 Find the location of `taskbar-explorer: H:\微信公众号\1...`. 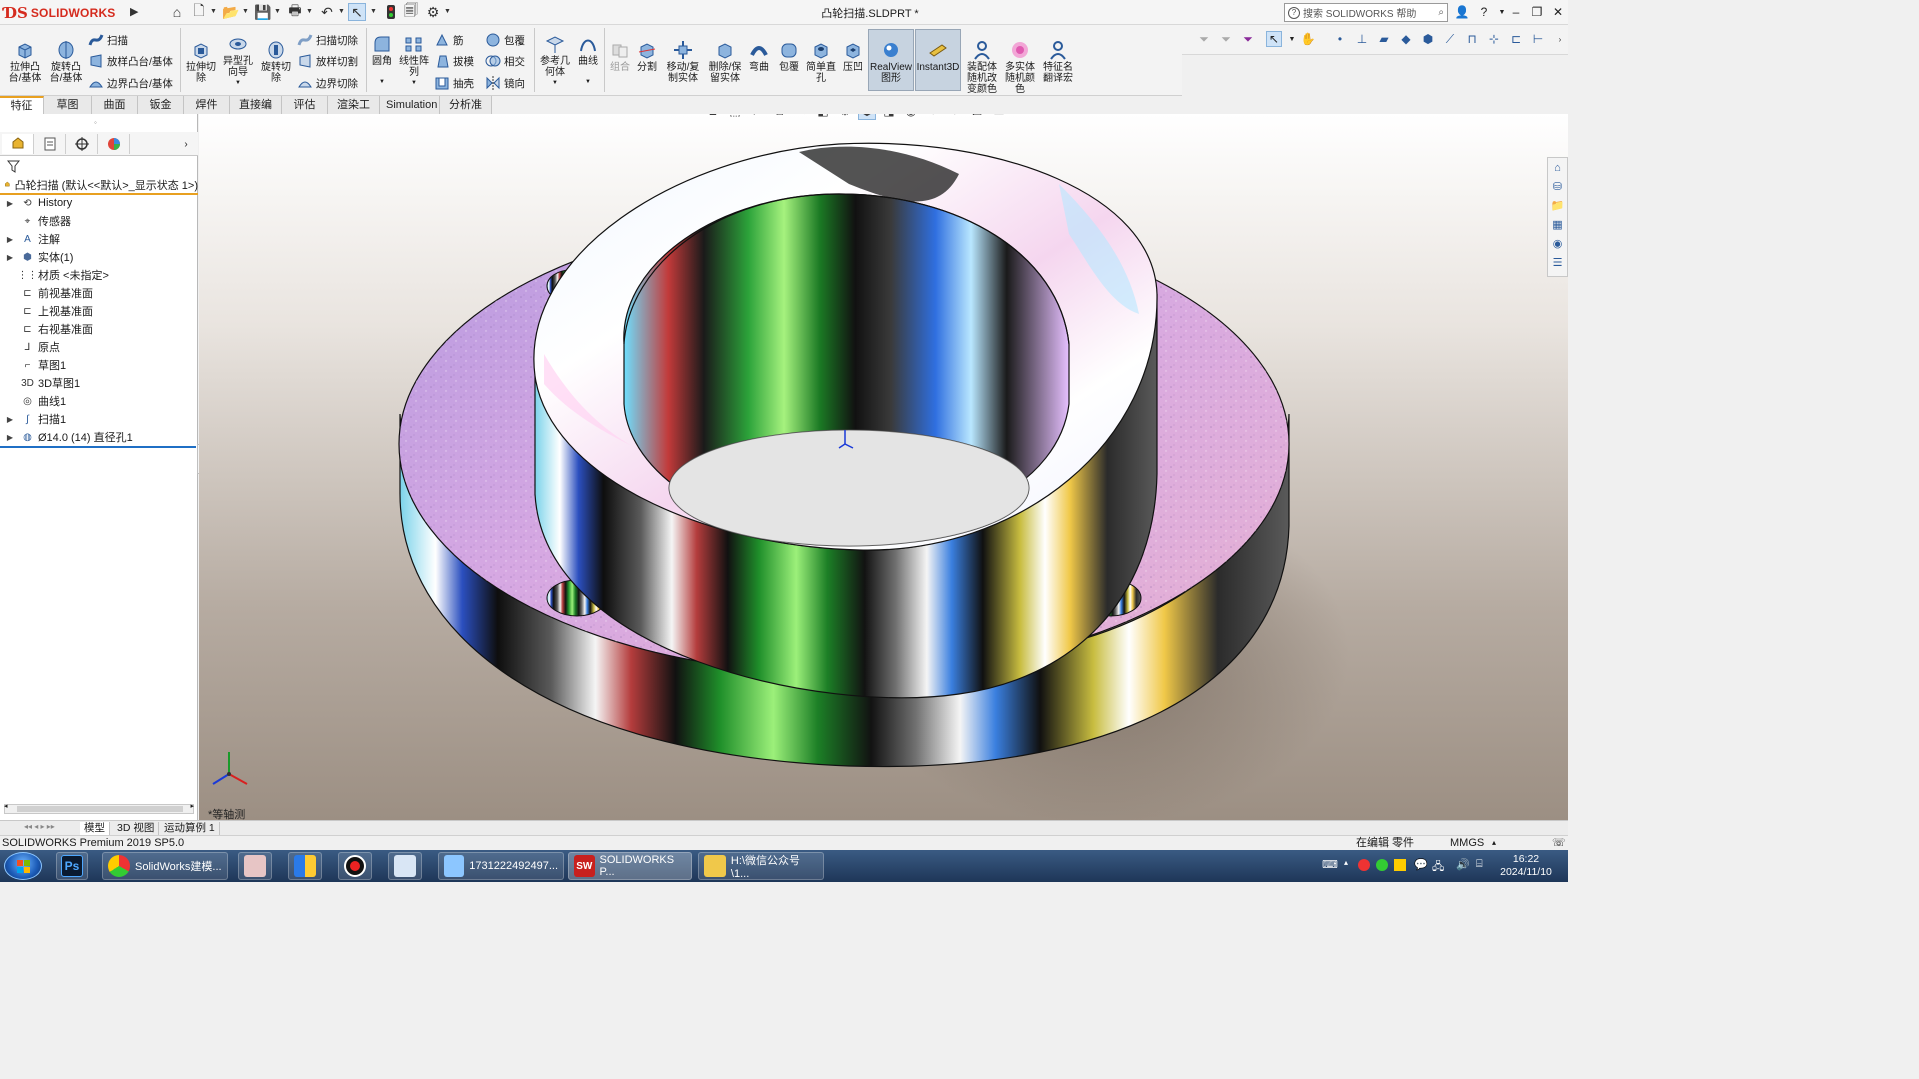

taskbar-explorer: H:\微信公众号\1... is located at coordinates (761, 866).